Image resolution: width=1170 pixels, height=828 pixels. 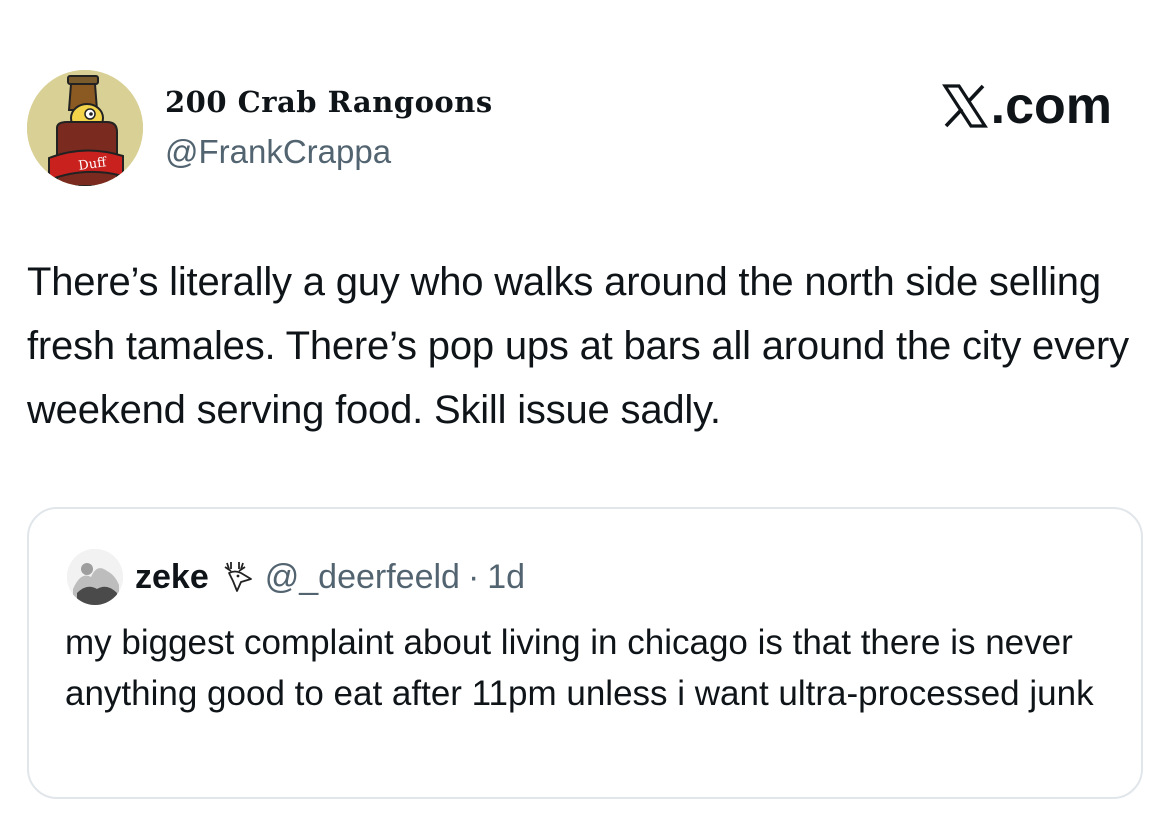 I want to click on author-avatar: Duff, so click(x=85, y=128).